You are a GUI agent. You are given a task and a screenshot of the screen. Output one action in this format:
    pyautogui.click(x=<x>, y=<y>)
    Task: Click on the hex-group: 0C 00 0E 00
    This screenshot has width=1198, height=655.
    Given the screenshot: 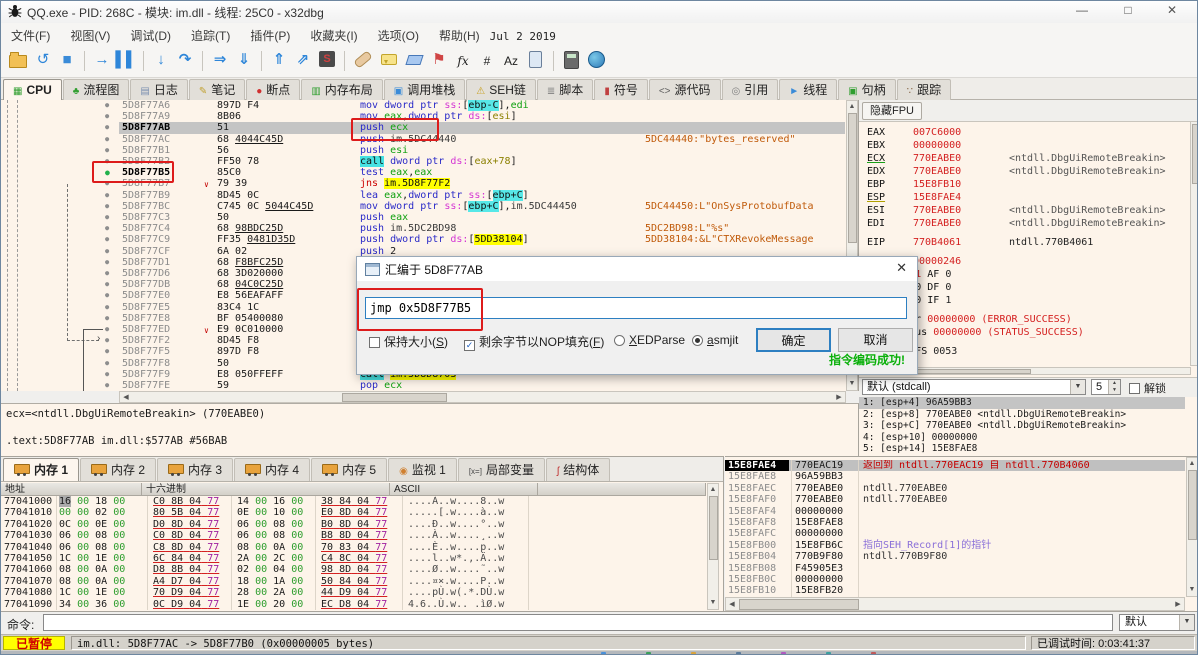 What is the action you would take?
    pyautogui.click(x=92, y=524)
    